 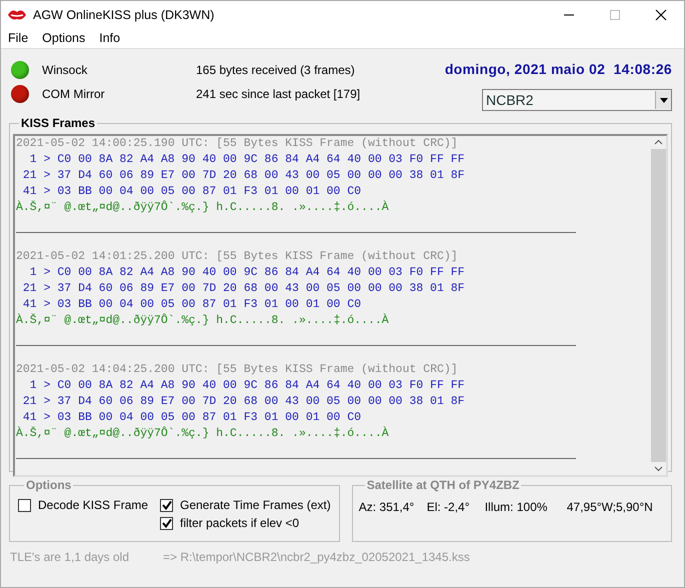 I want to click on status-info: 165 bytes received (3 frames), so click(x=275, y=70).